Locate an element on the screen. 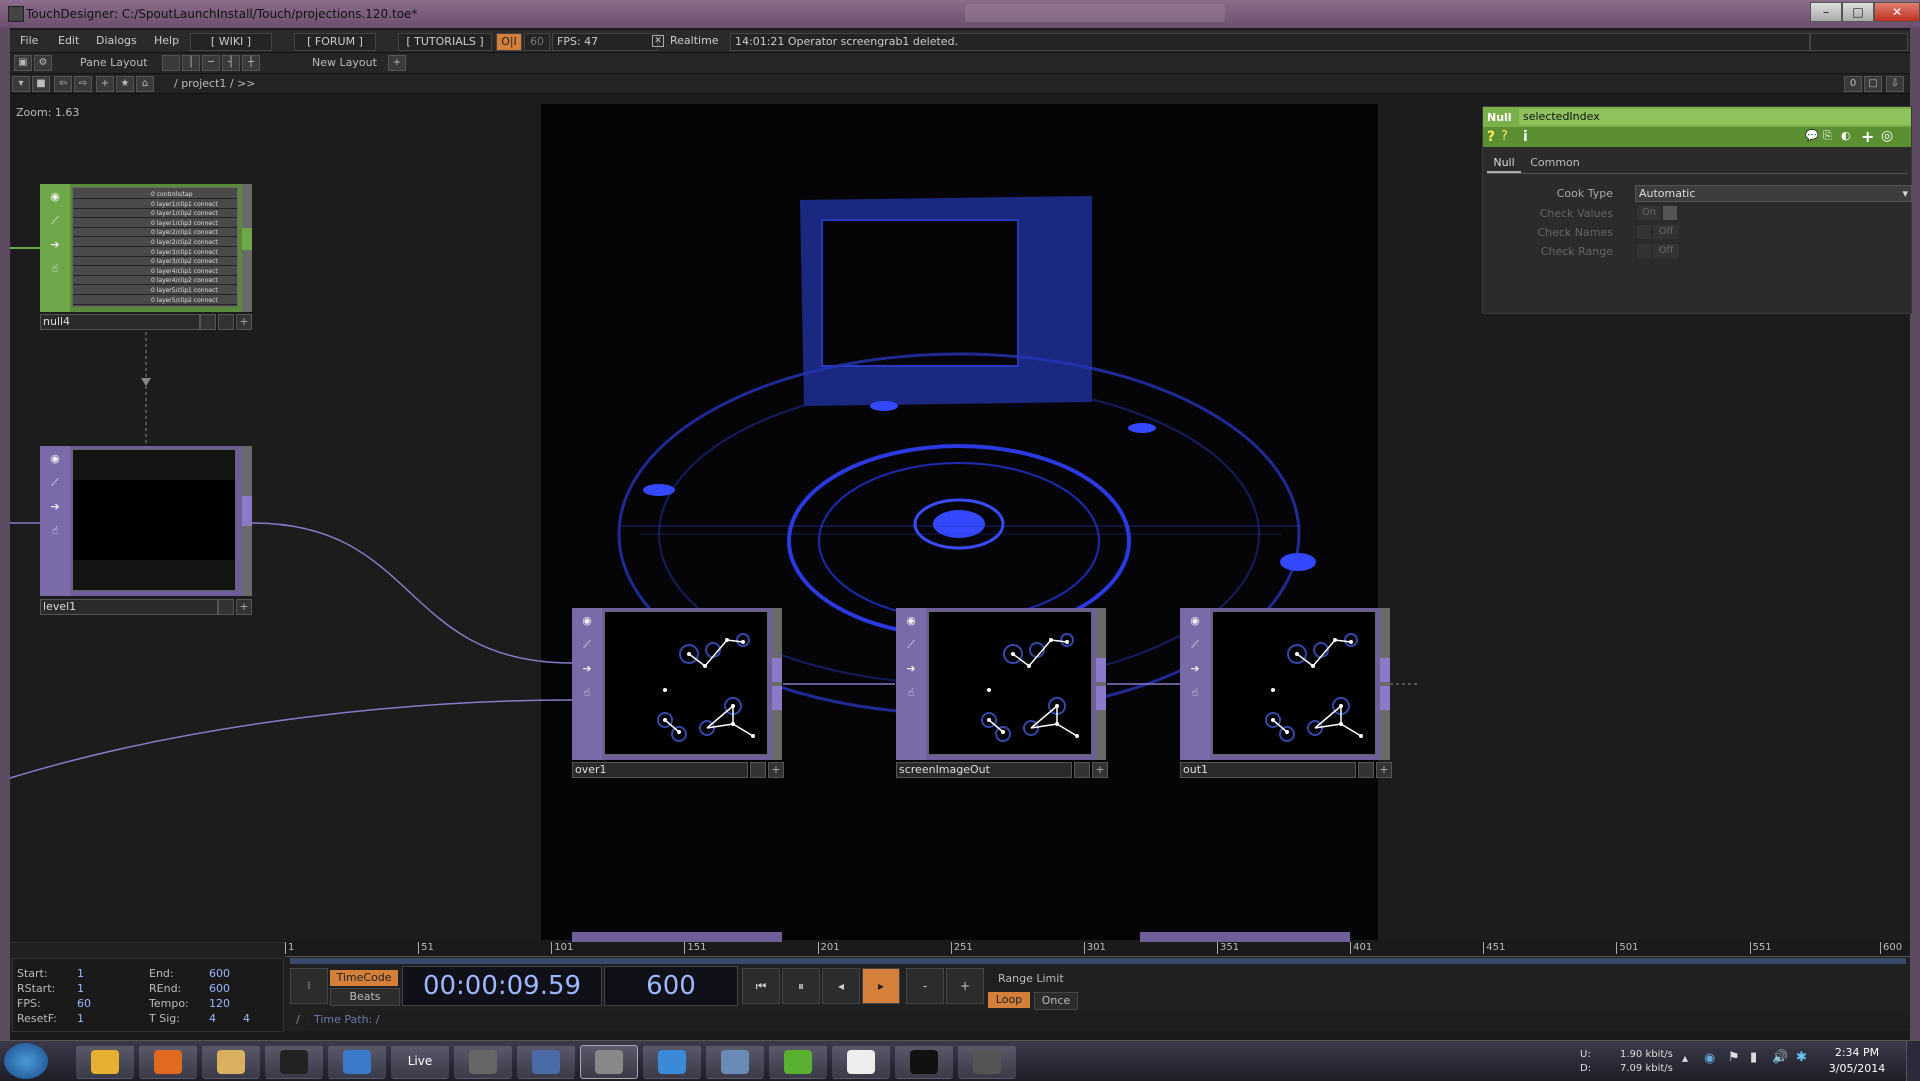  network-icon: ▮ is located at coordinates (1753, 1057).